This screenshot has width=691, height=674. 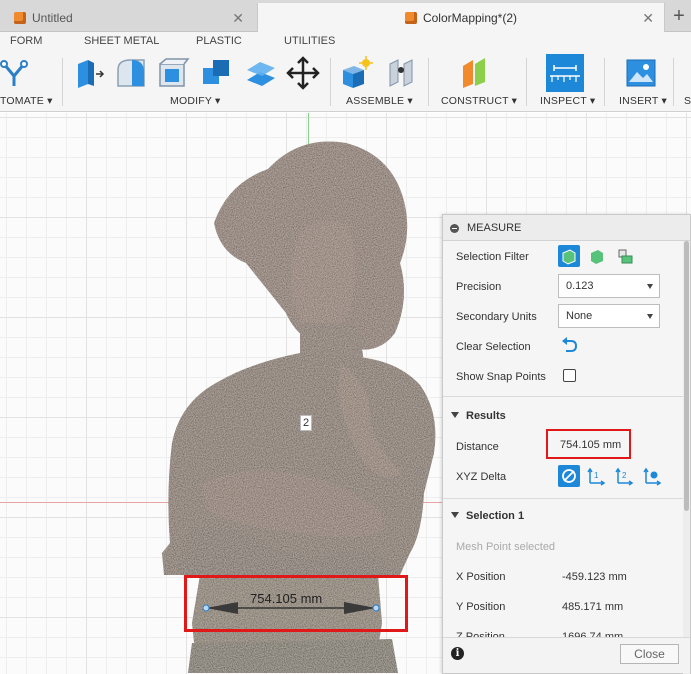 I want to click on panel-scrollbar, so click(x=686, y=457).